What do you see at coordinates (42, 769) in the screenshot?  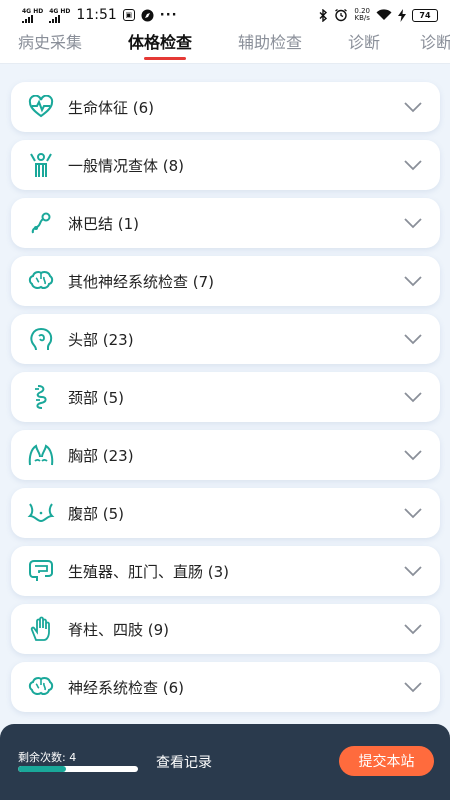 I see `progress-fill` at bounding box center [42, 769].